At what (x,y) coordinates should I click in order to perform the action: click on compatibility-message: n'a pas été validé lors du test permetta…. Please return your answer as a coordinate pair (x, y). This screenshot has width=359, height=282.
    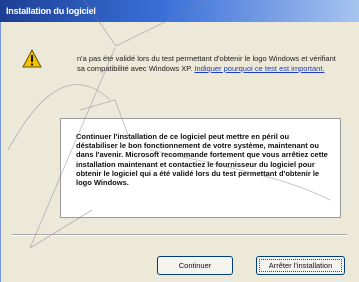
    Looking at the image, I should click on (208, 63).